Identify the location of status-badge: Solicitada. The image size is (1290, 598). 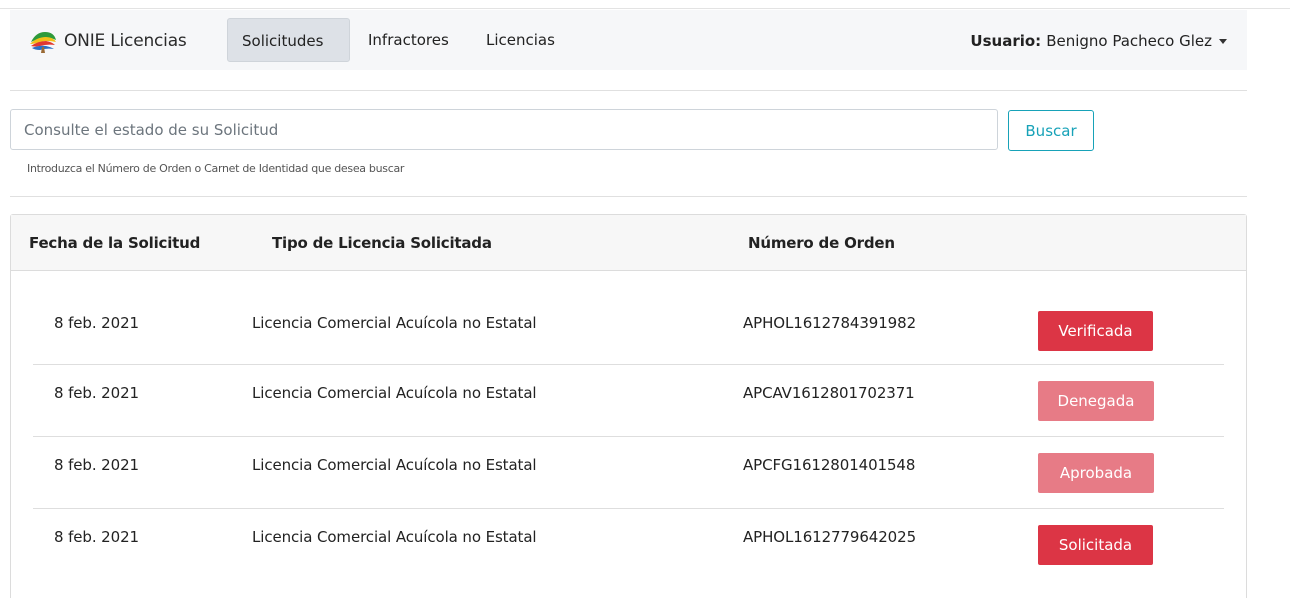
(1095, 545).